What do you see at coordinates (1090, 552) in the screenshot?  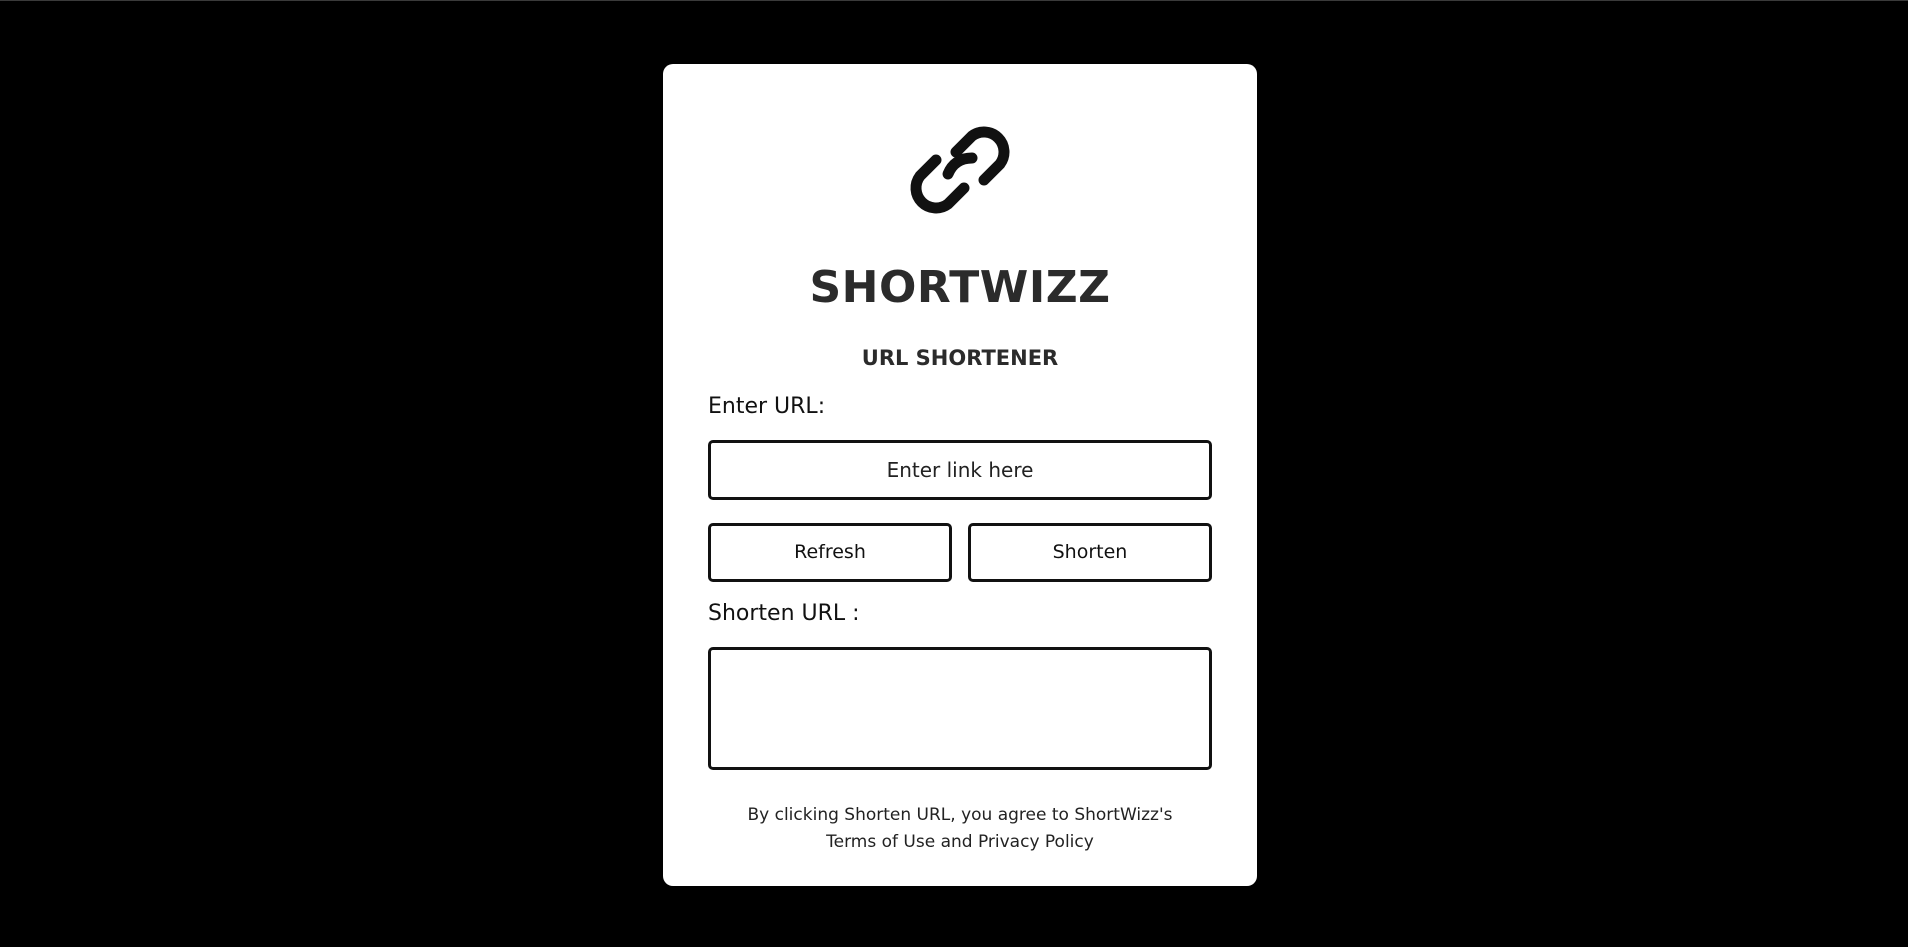 I see `shorten-button: Shorten` at bounding box center [1090, 552].